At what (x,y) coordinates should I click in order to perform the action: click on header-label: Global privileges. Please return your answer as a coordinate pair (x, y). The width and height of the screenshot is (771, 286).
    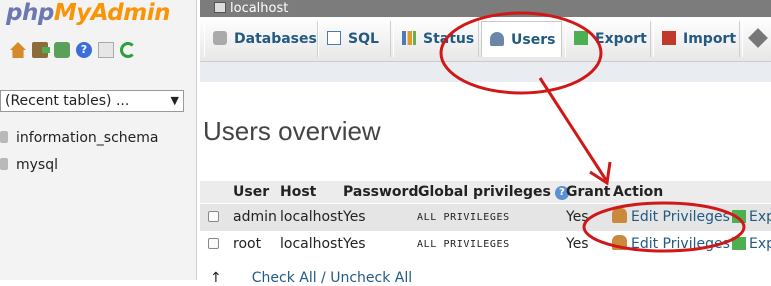
    Looking at the image, I should click on (484, 192).